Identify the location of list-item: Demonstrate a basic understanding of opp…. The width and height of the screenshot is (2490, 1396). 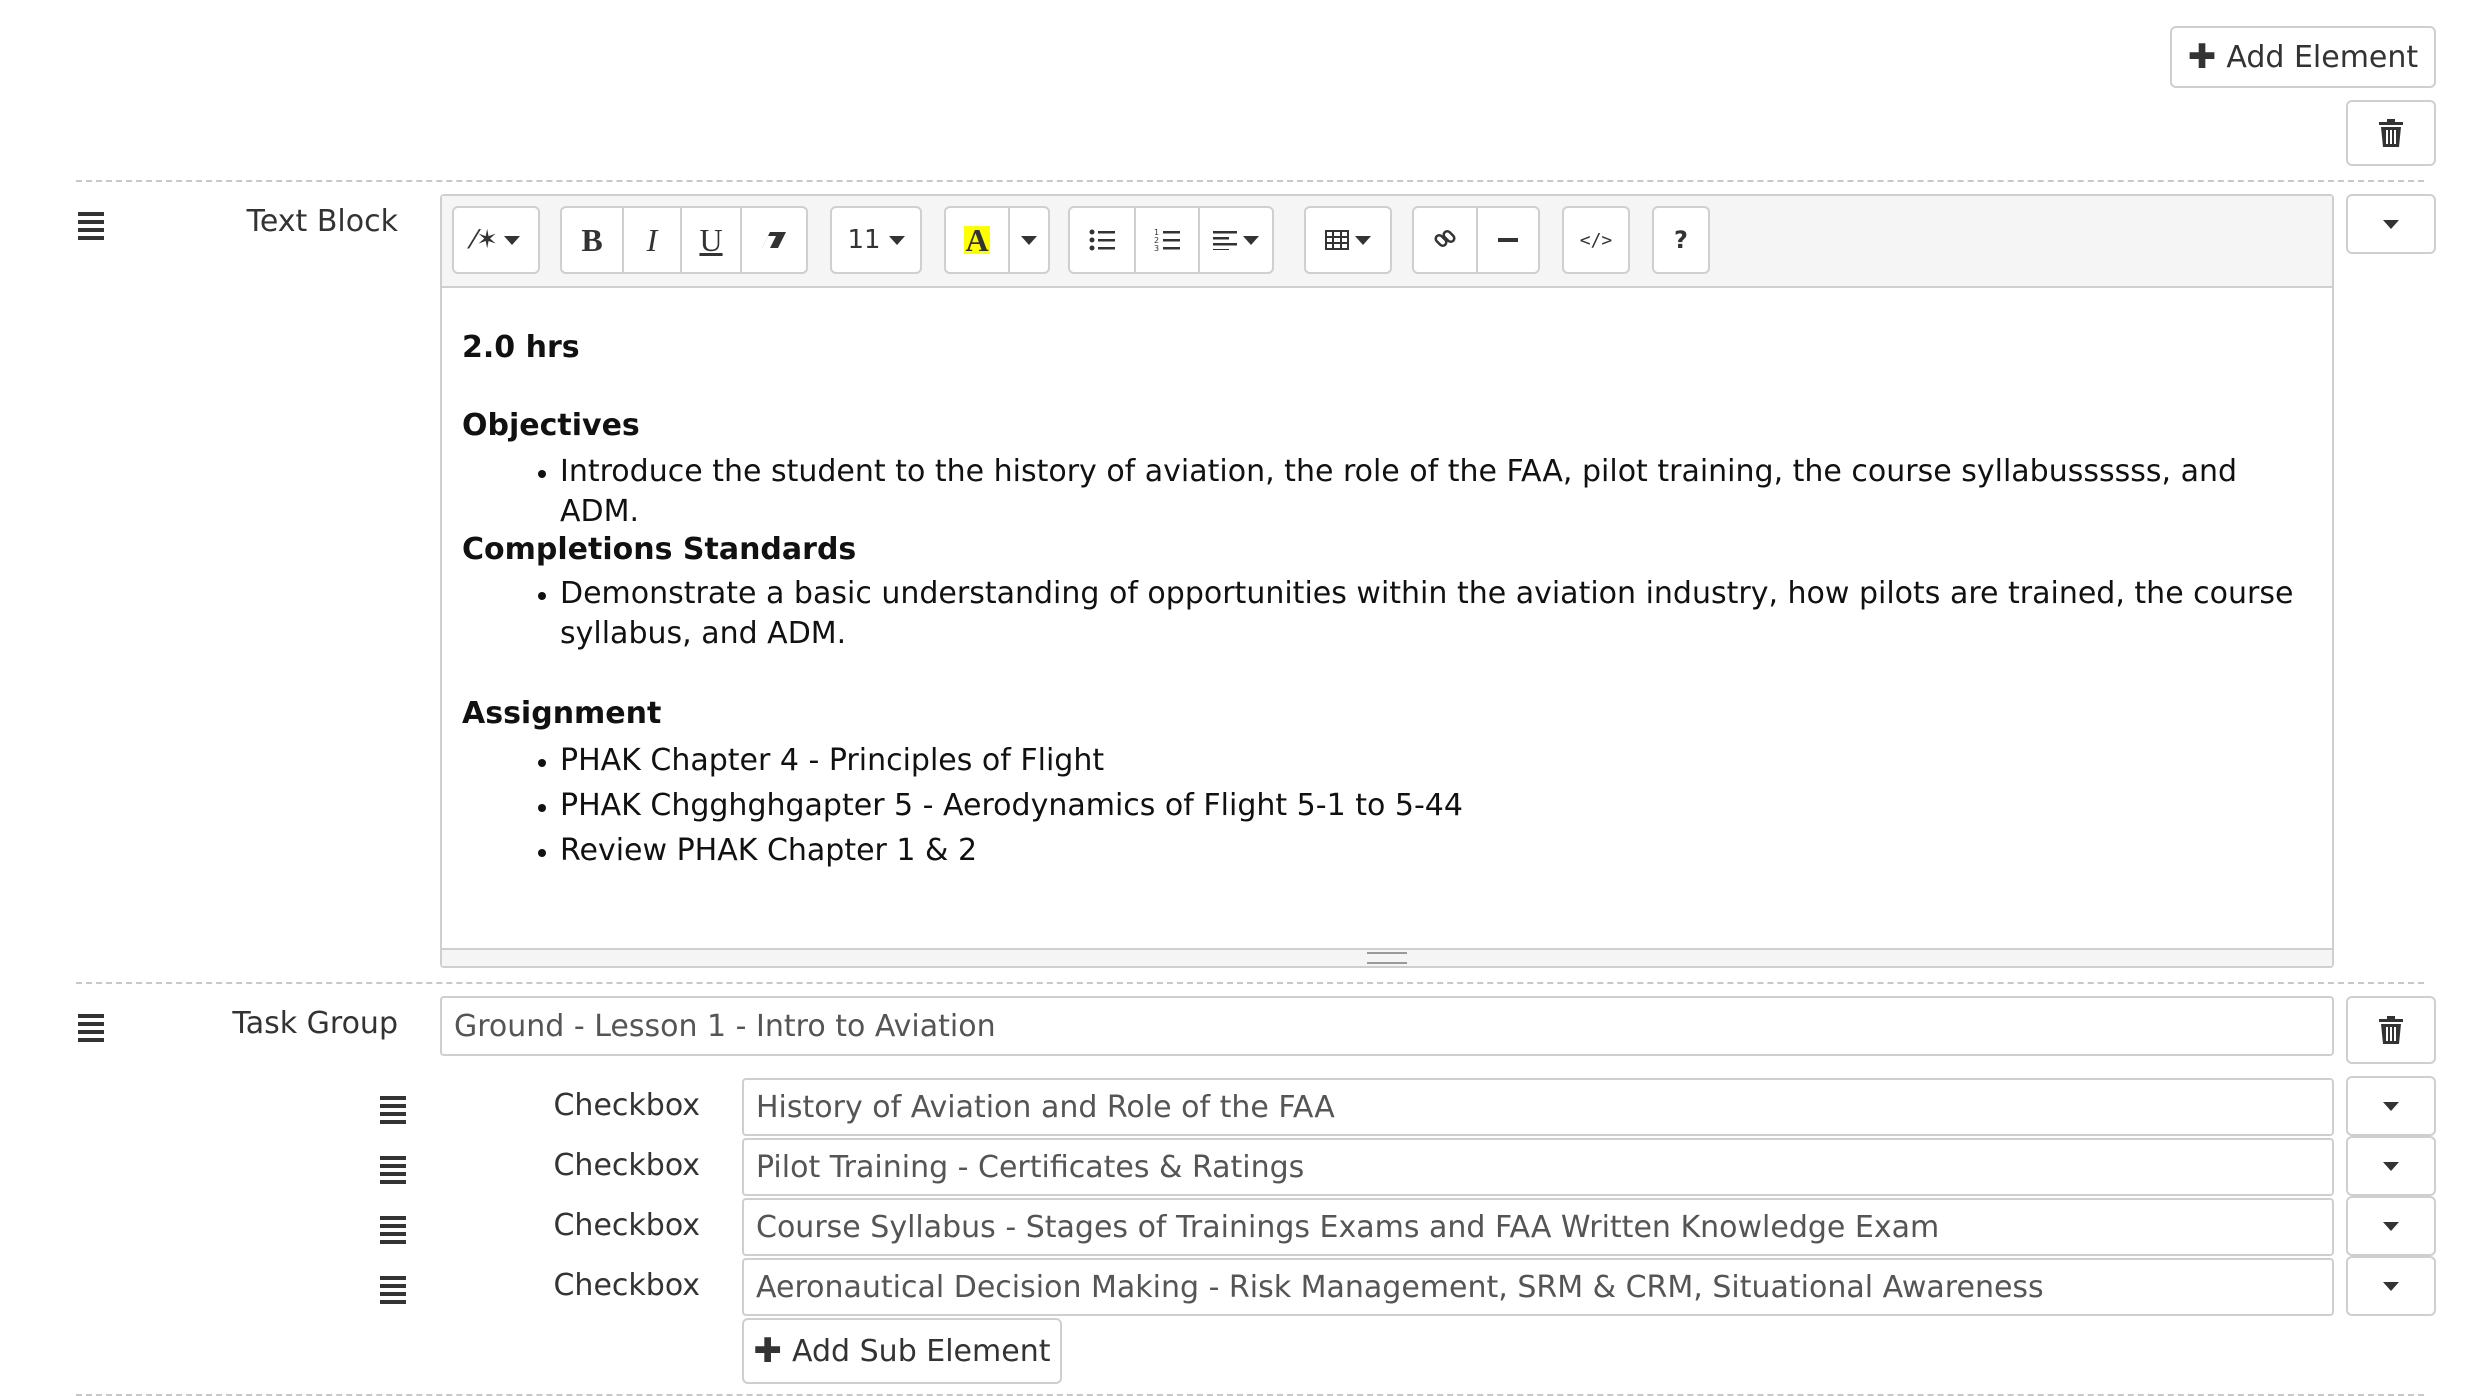
(1460, 614).